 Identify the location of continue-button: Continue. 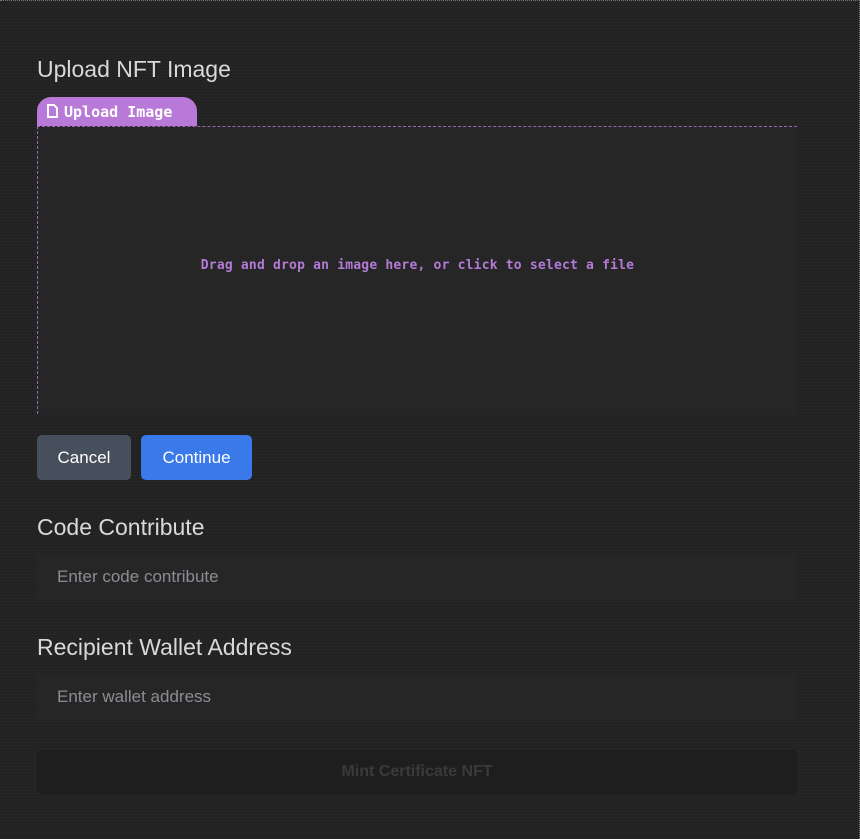
(196, 457).